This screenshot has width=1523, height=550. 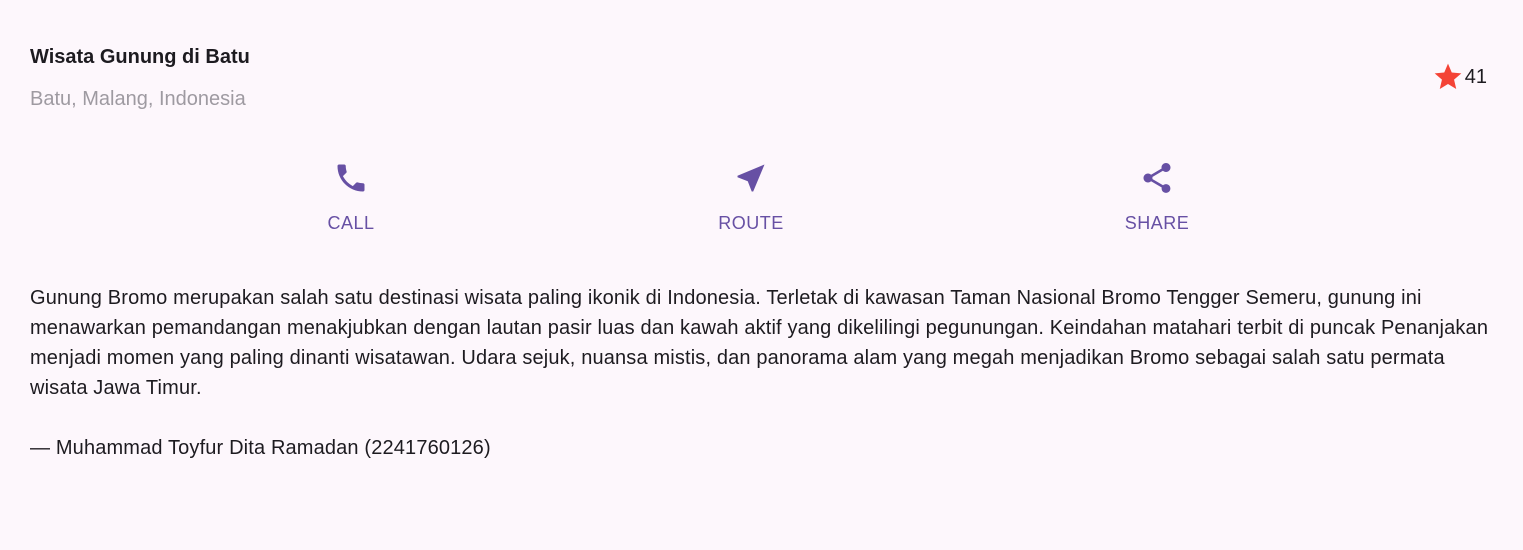 What do you see at coordinates (751, 223) in the screenshot?
I see `route-label: ROUTE` at bounding box center [751, 223].